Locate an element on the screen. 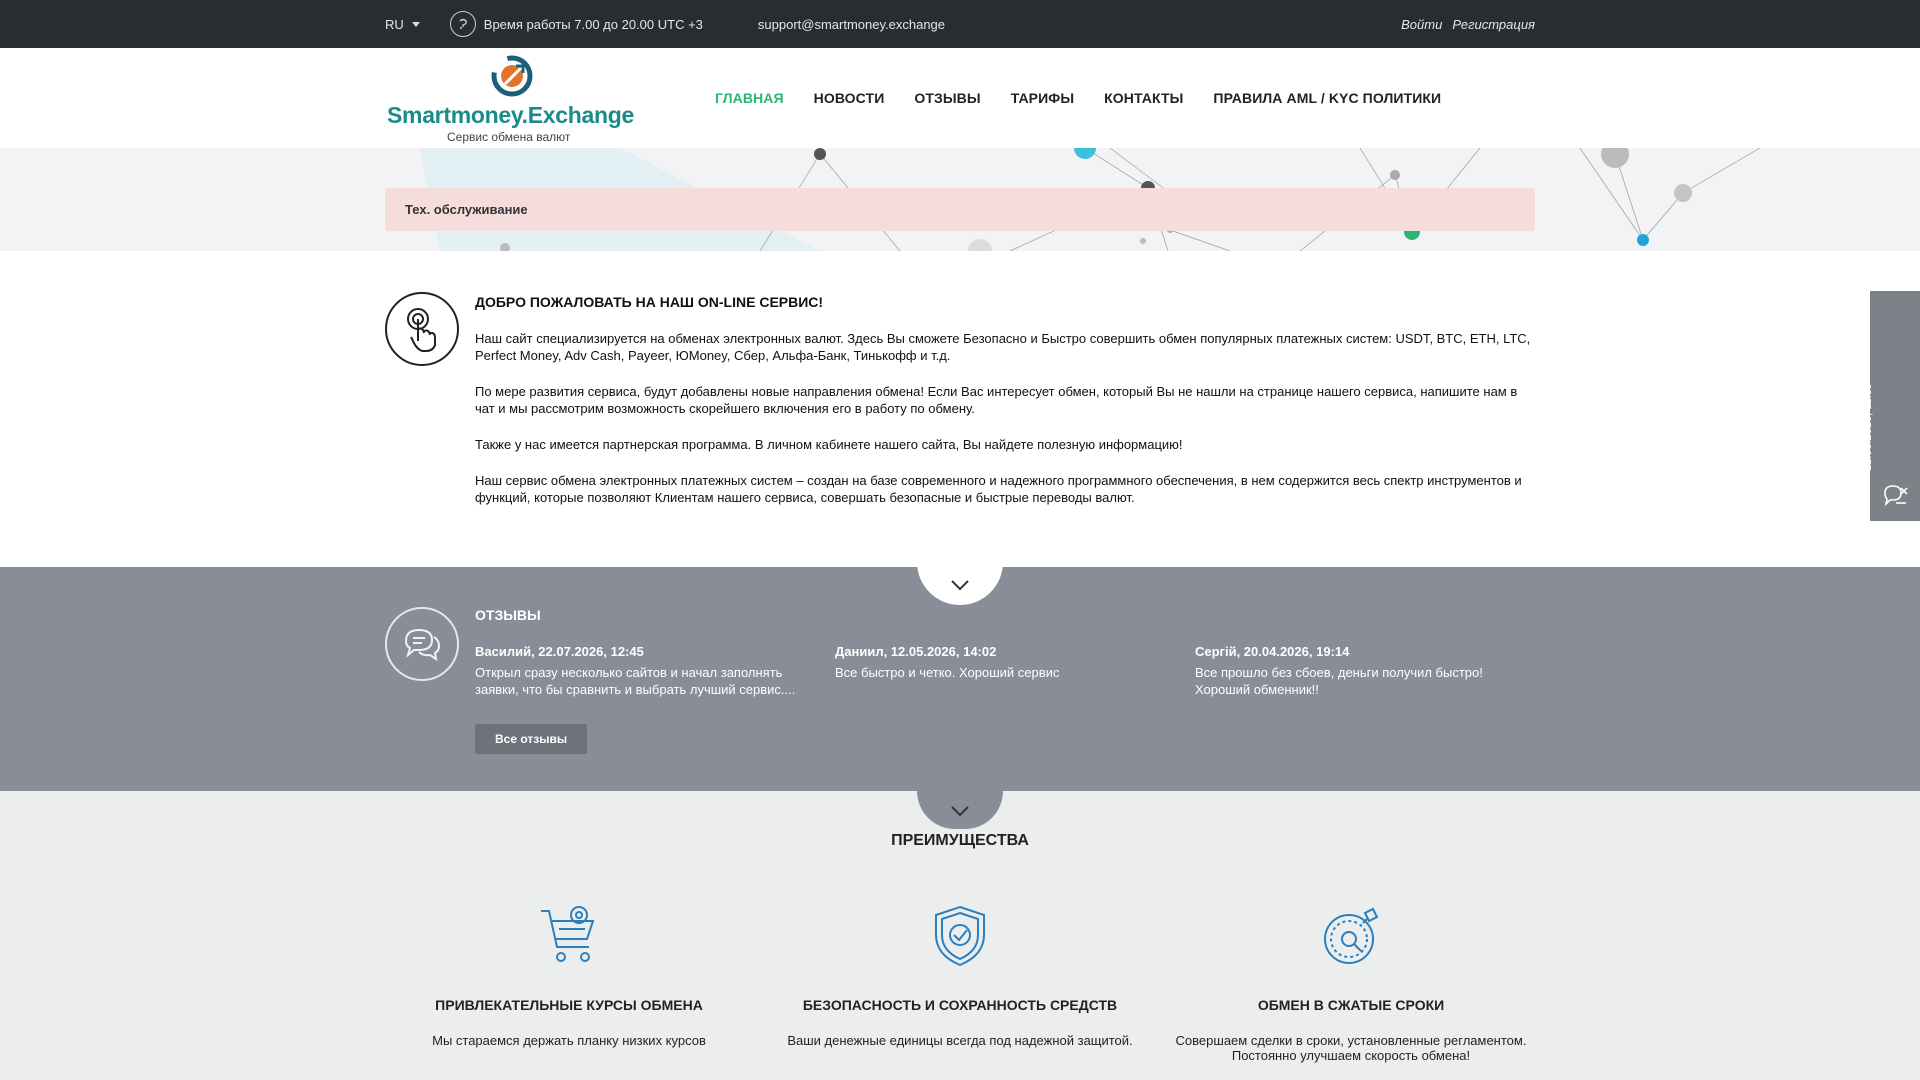 This screenshot has height=1080, width=1920. site-logo: Smartmoney.Exchange Сервис обмена валют is located at coordinates (515, 98).